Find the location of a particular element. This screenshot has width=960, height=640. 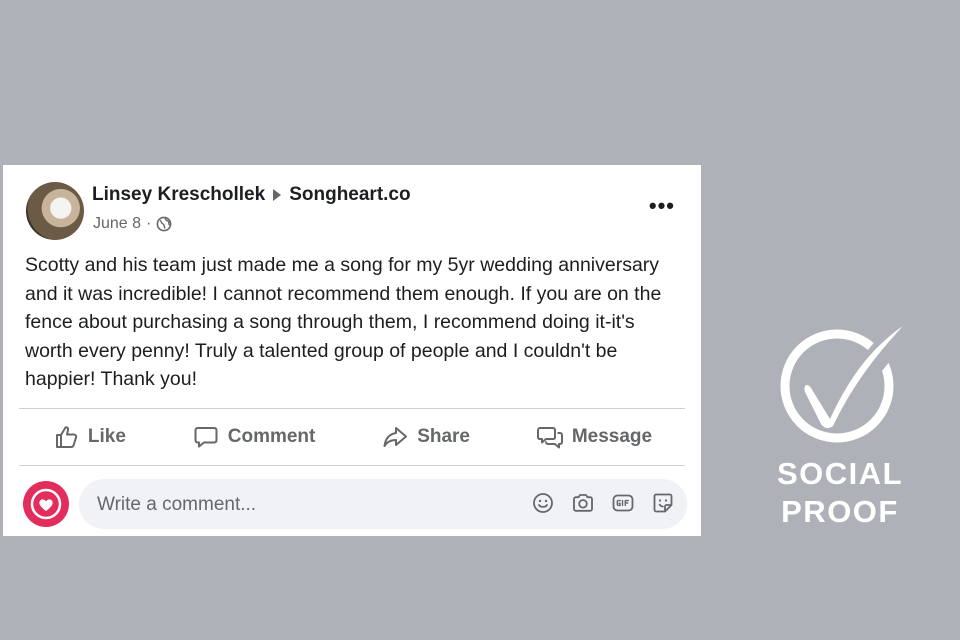

comment-box is located at coordinates (383, 505).